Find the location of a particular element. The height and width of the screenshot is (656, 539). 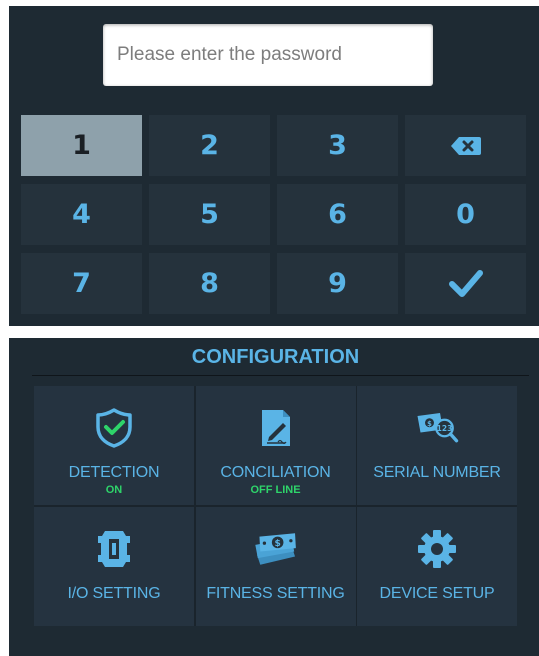

key-3: 3 is located at coordinates (337, 145).